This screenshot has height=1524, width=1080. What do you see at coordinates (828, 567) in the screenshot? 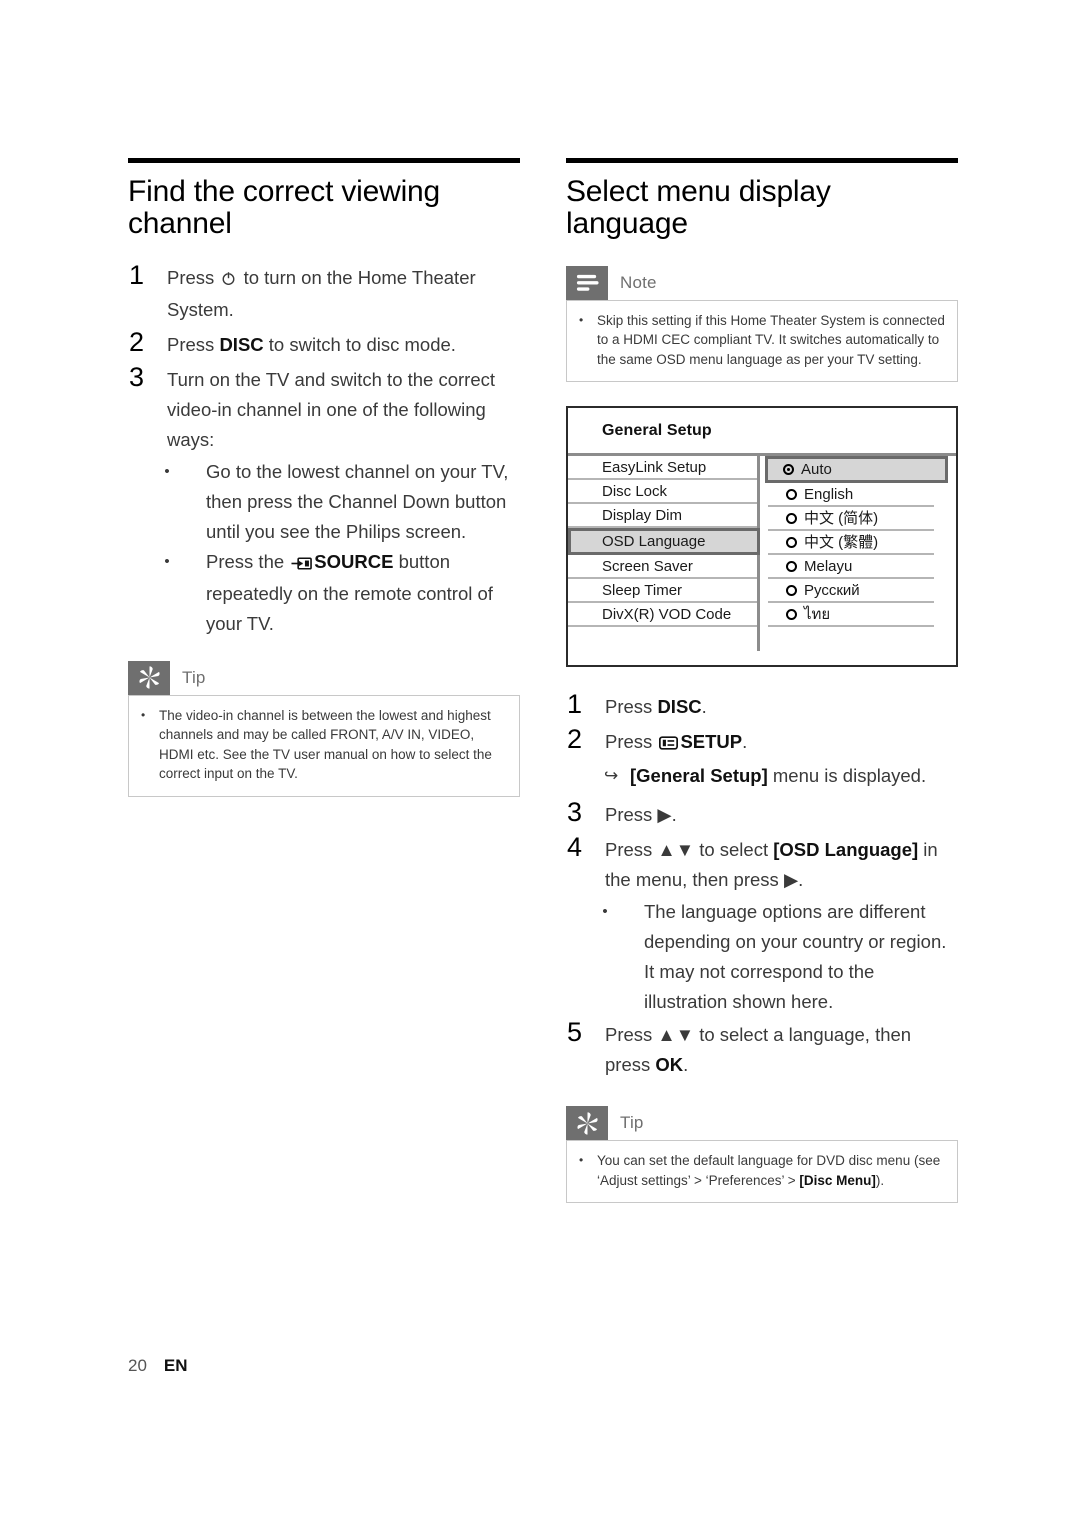
I see `language-label: Melayu` at bounding box center [828, 567].